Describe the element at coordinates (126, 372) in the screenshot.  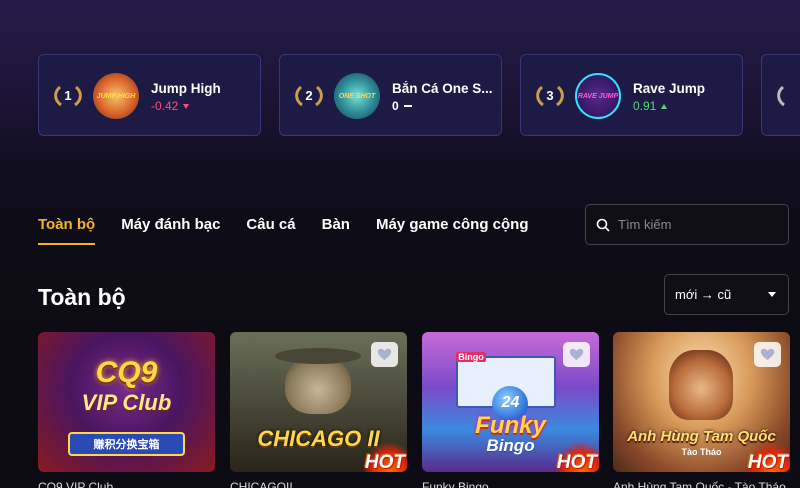
I see `game-logo-text: CQ9` at that location.